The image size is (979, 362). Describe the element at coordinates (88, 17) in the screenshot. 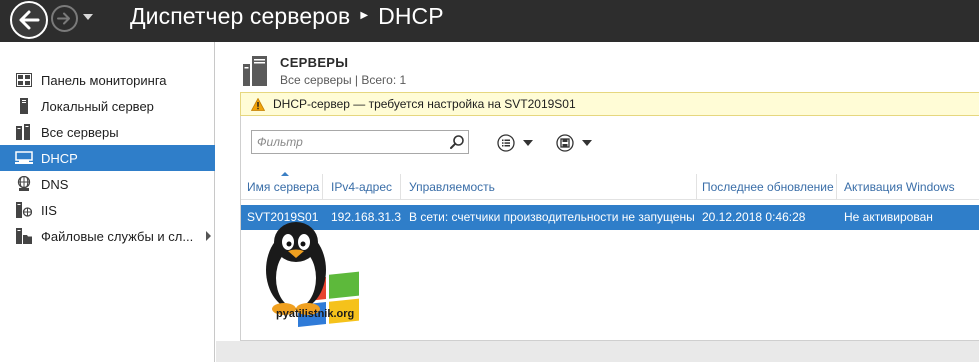

I see `history-dropdown-icon` at that location.